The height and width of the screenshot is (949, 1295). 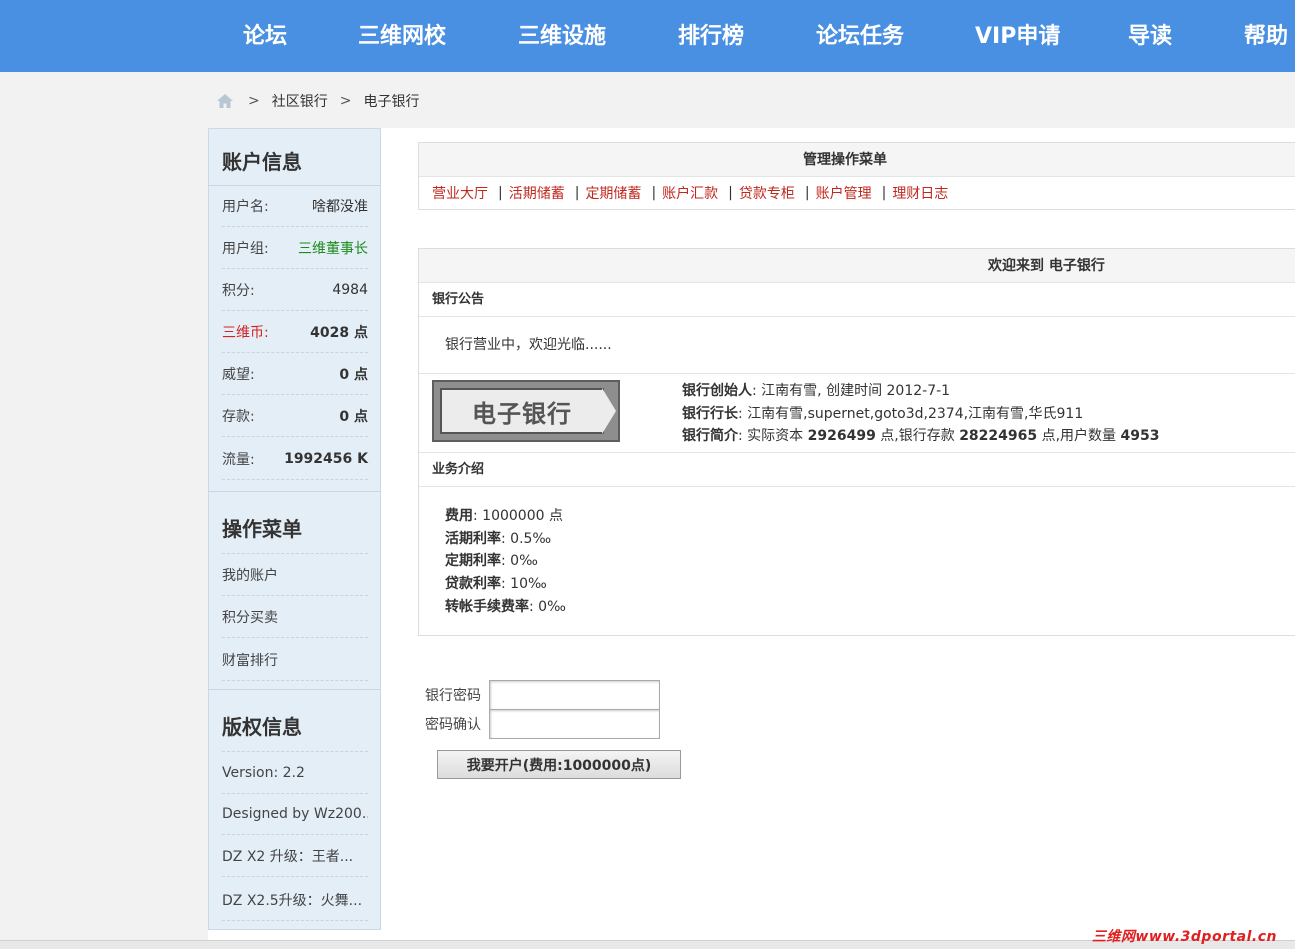 What do you see at coordinates (238, 374) in the screenshot?
I see `account-label: 威望:` at bounding box center [238, 374].